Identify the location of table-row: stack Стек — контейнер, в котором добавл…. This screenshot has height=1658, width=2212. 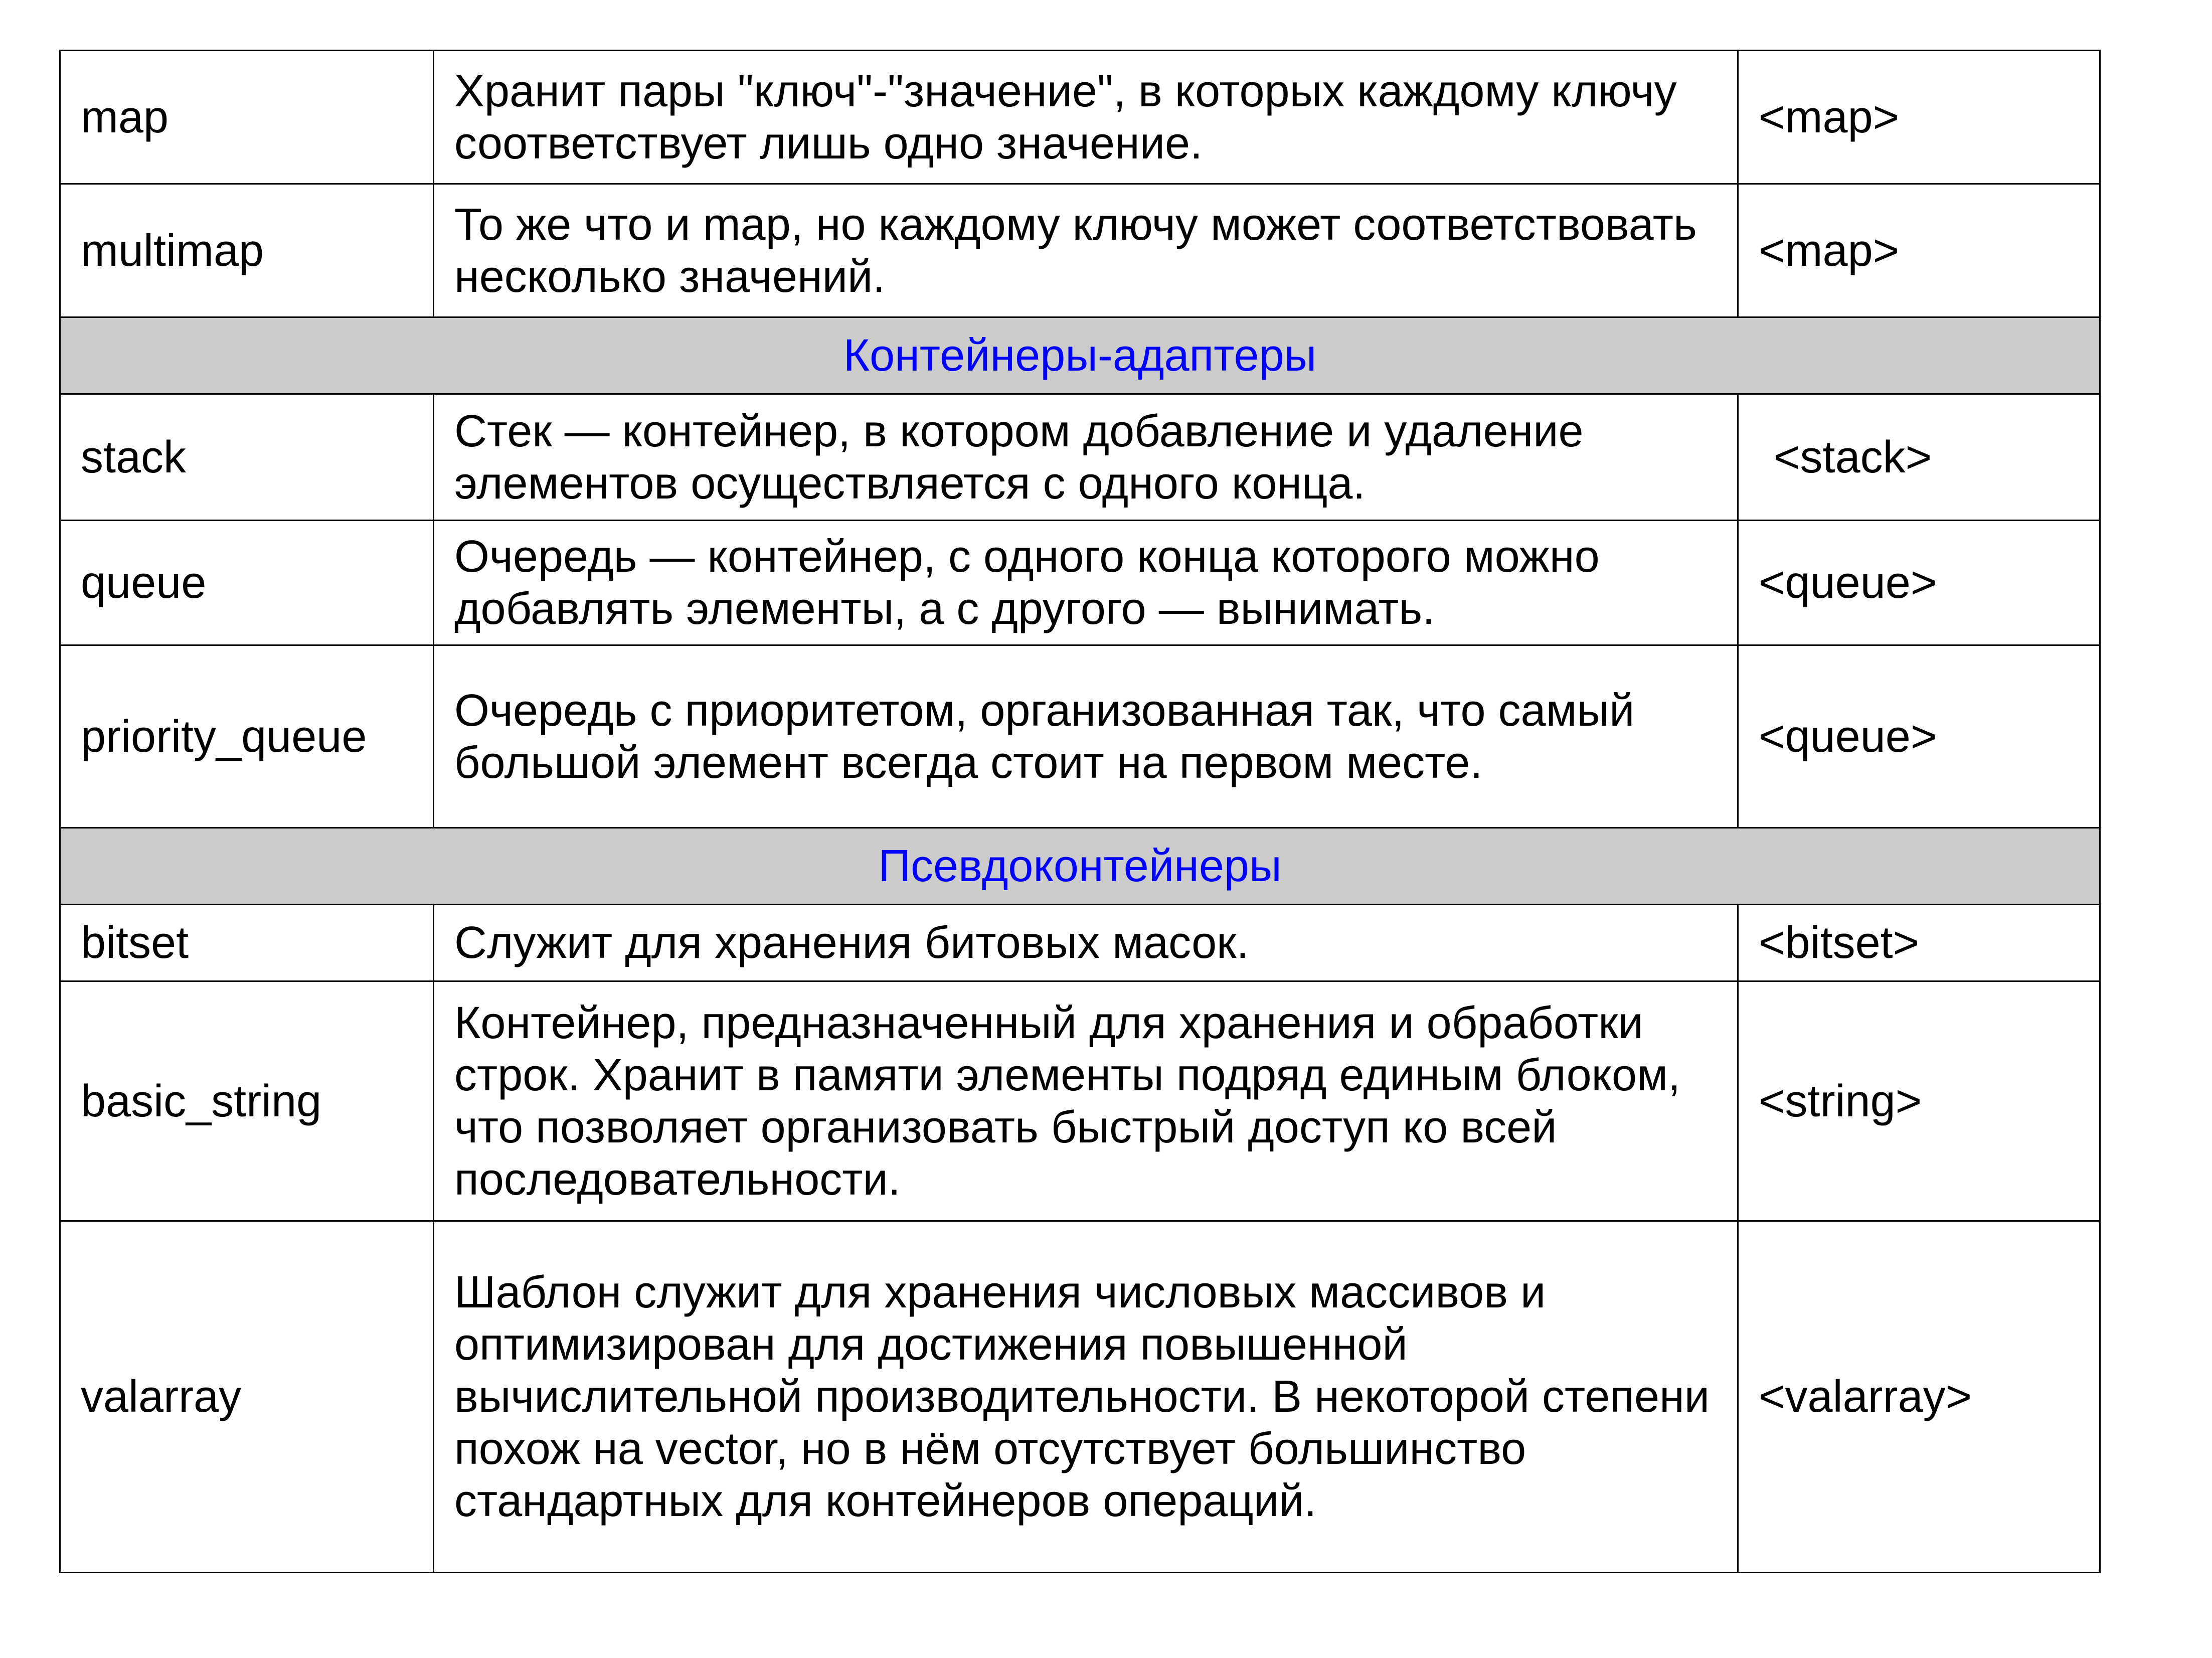
(1080, 457).